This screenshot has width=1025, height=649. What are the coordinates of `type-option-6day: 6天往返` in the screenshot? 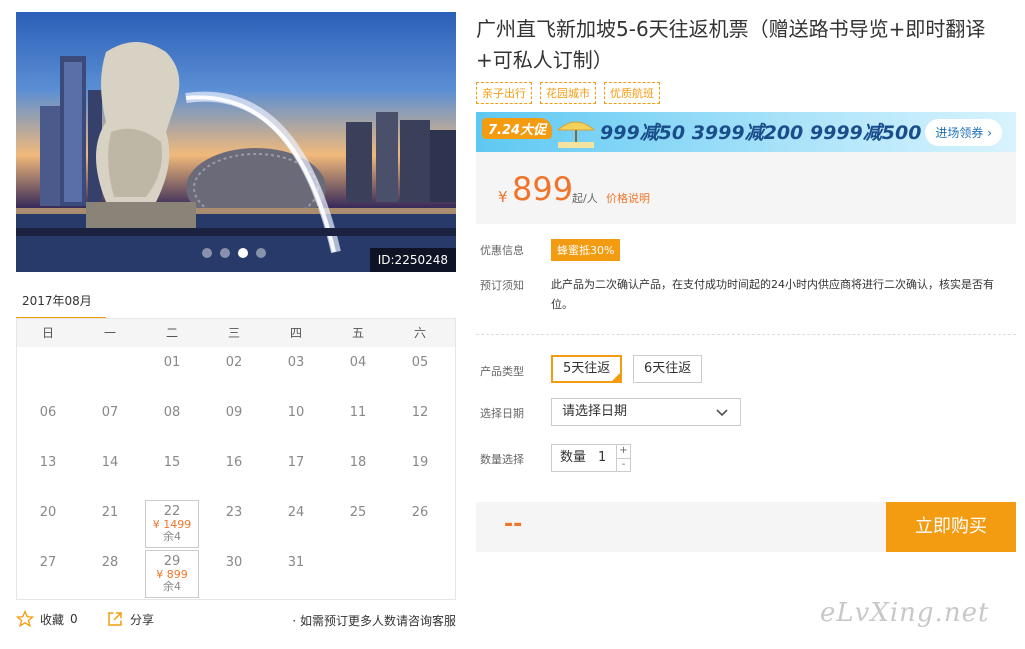 It's located at (668, 369).